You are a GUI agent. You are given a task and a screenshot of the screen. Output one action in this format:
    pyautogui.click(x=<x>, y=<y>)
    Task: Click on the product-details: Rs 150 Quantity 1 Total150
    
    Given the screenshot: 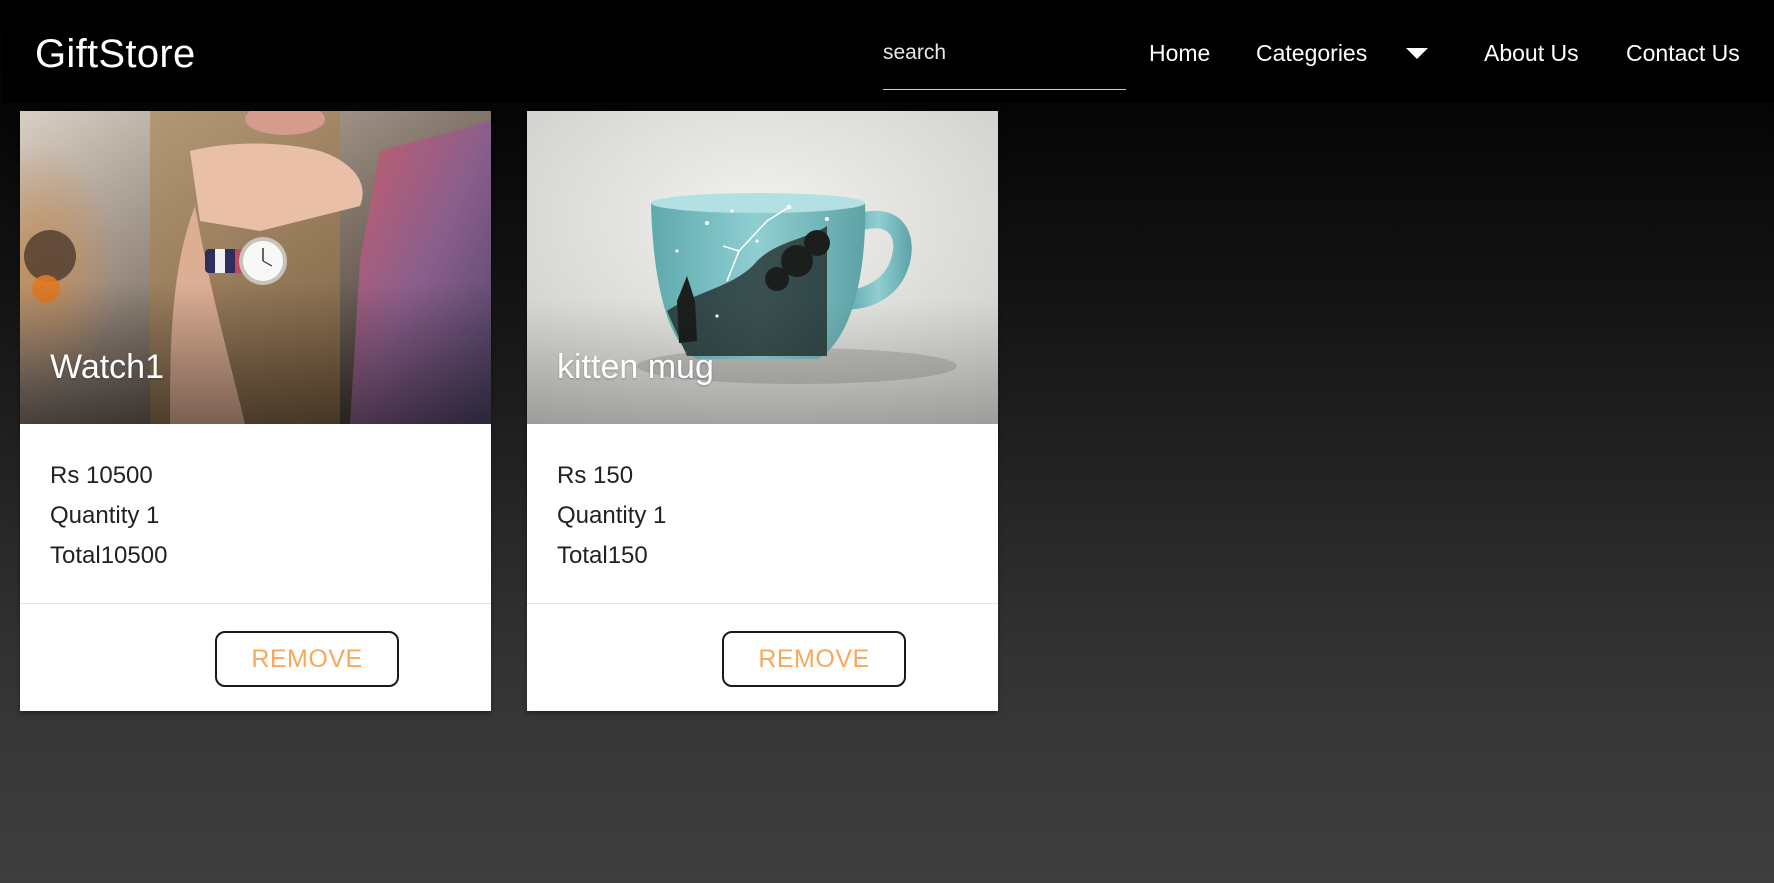 What is the action you would take?
    pyautogui.click(x=611, y=516)
    